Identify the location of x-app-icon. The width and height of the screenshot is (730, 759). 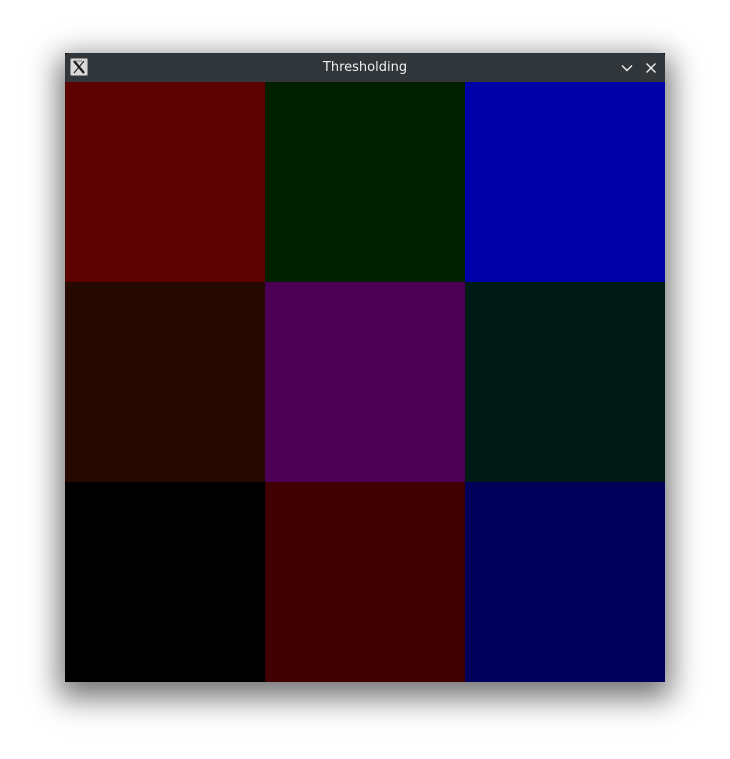
(79, 67).